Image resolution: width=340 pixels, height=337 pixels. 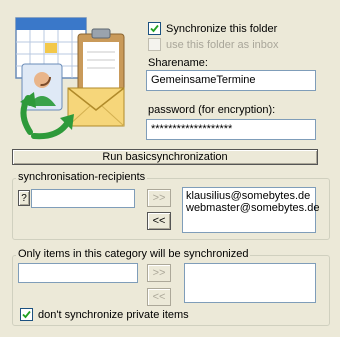 I want to click on recipient-input, so click(x=83, y=198).